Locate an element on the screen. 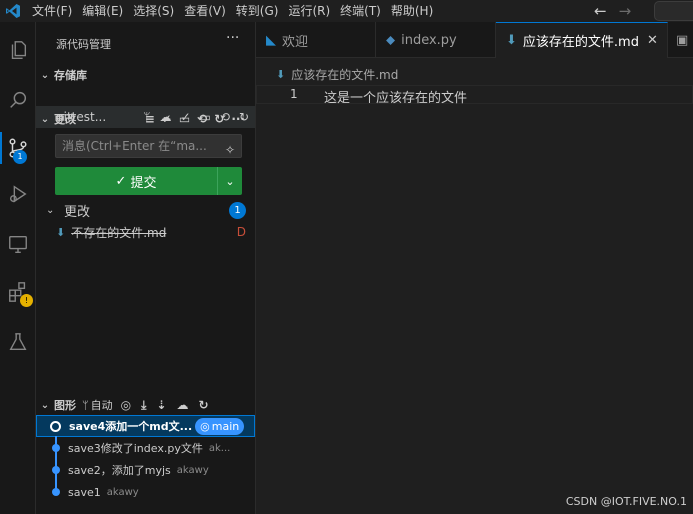  commit-button: ✓ 提交 is located at coordinates (136, 181).